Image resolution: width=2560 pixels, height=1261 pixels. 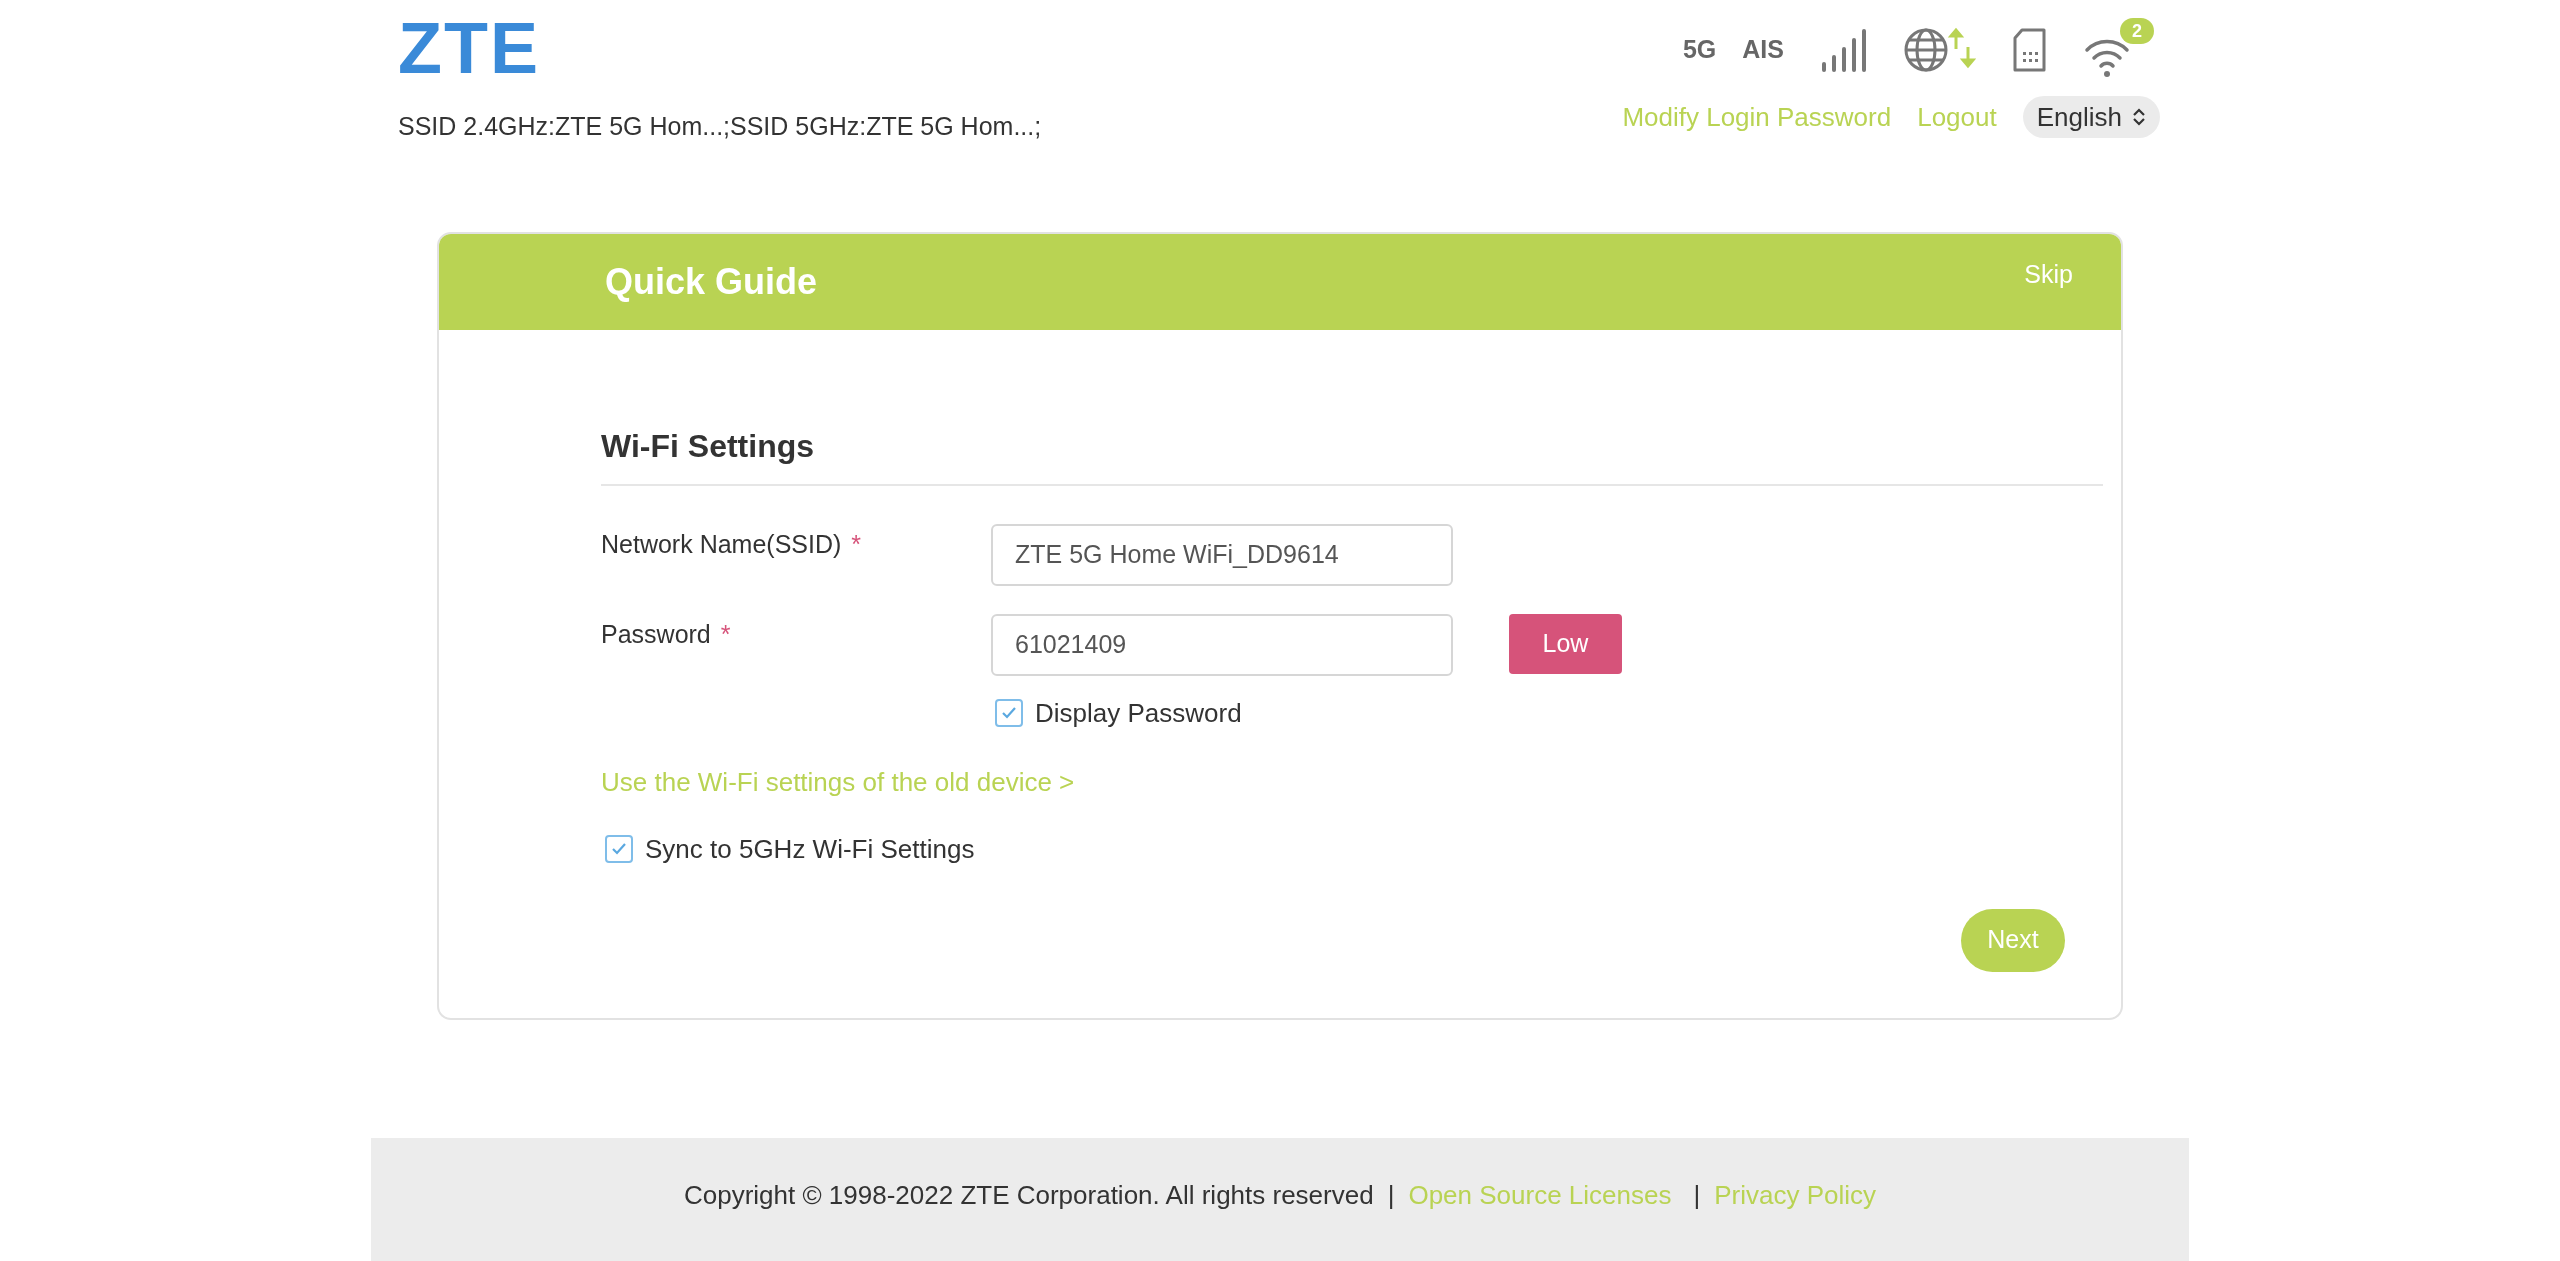 What do you see at coordinates (2137, 31) in the screenshot?
I see `client-count-badge: 2` at bounding box center [2137, 31].